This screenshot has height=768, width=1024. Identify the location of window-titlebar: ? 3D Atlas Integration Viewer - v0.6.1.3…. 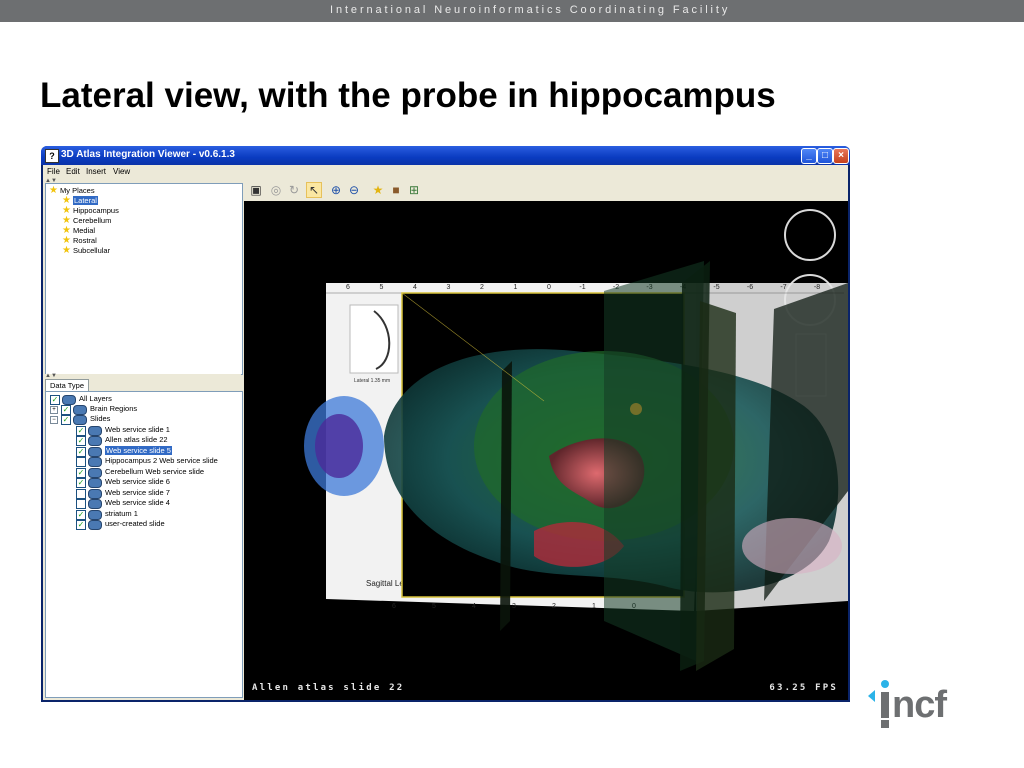
(445, 155).